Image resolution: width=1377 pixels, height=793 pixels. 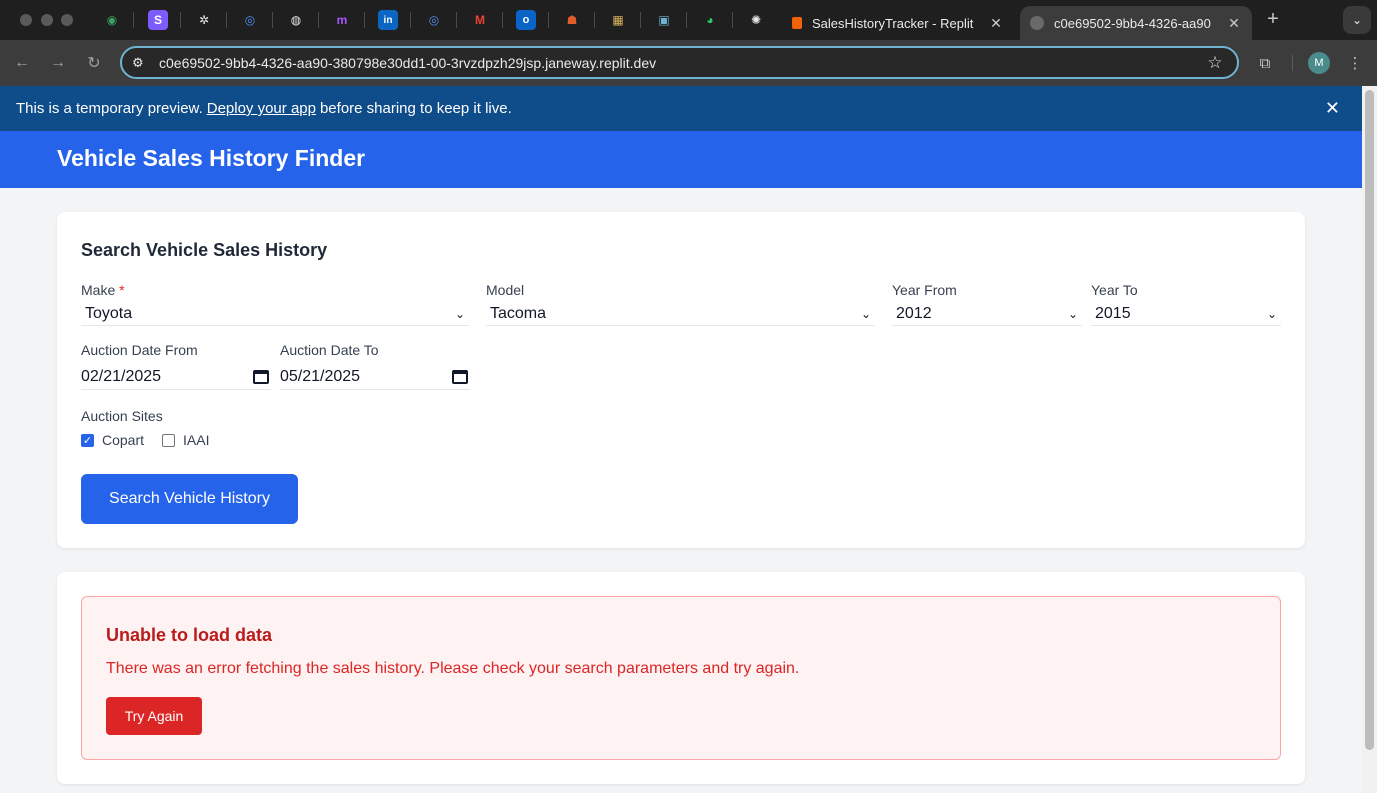 I want to click on pinned-tab-6-icon: m, so click(x=342, y=20).